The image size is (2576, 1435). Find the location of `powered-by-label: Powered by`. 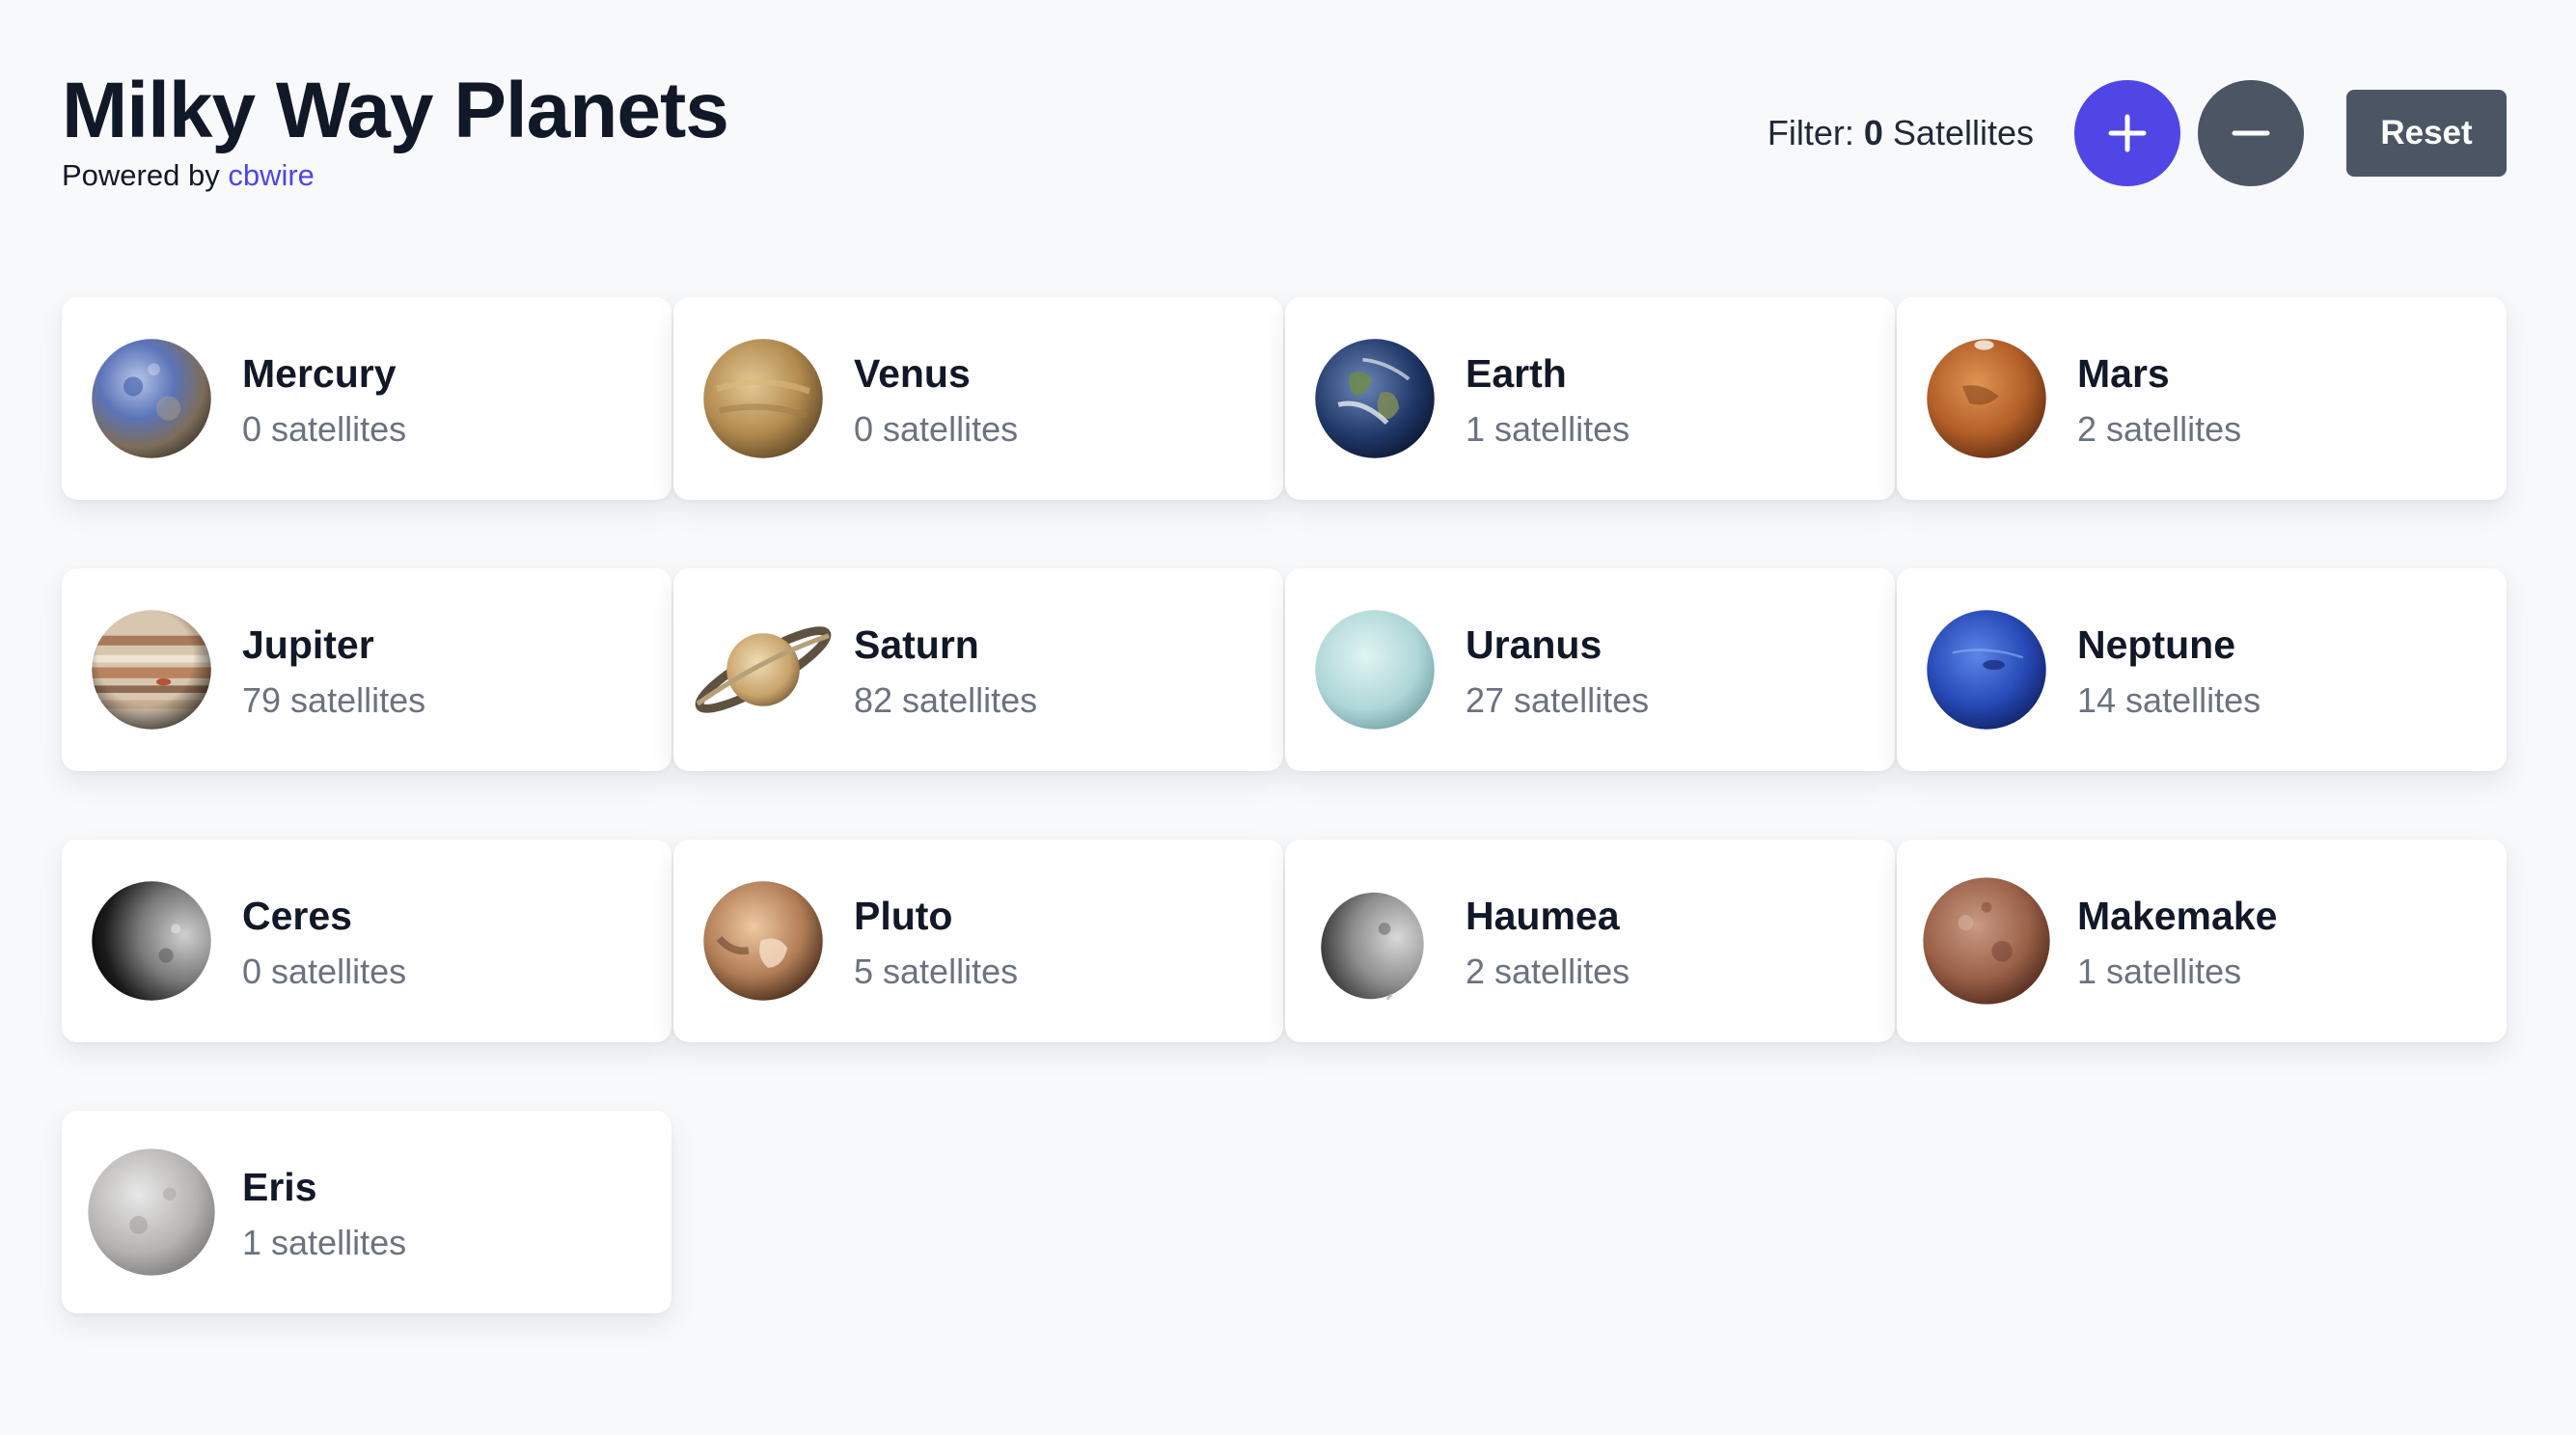

powered-by-label: Powered by is located at coordinates (141, 175).